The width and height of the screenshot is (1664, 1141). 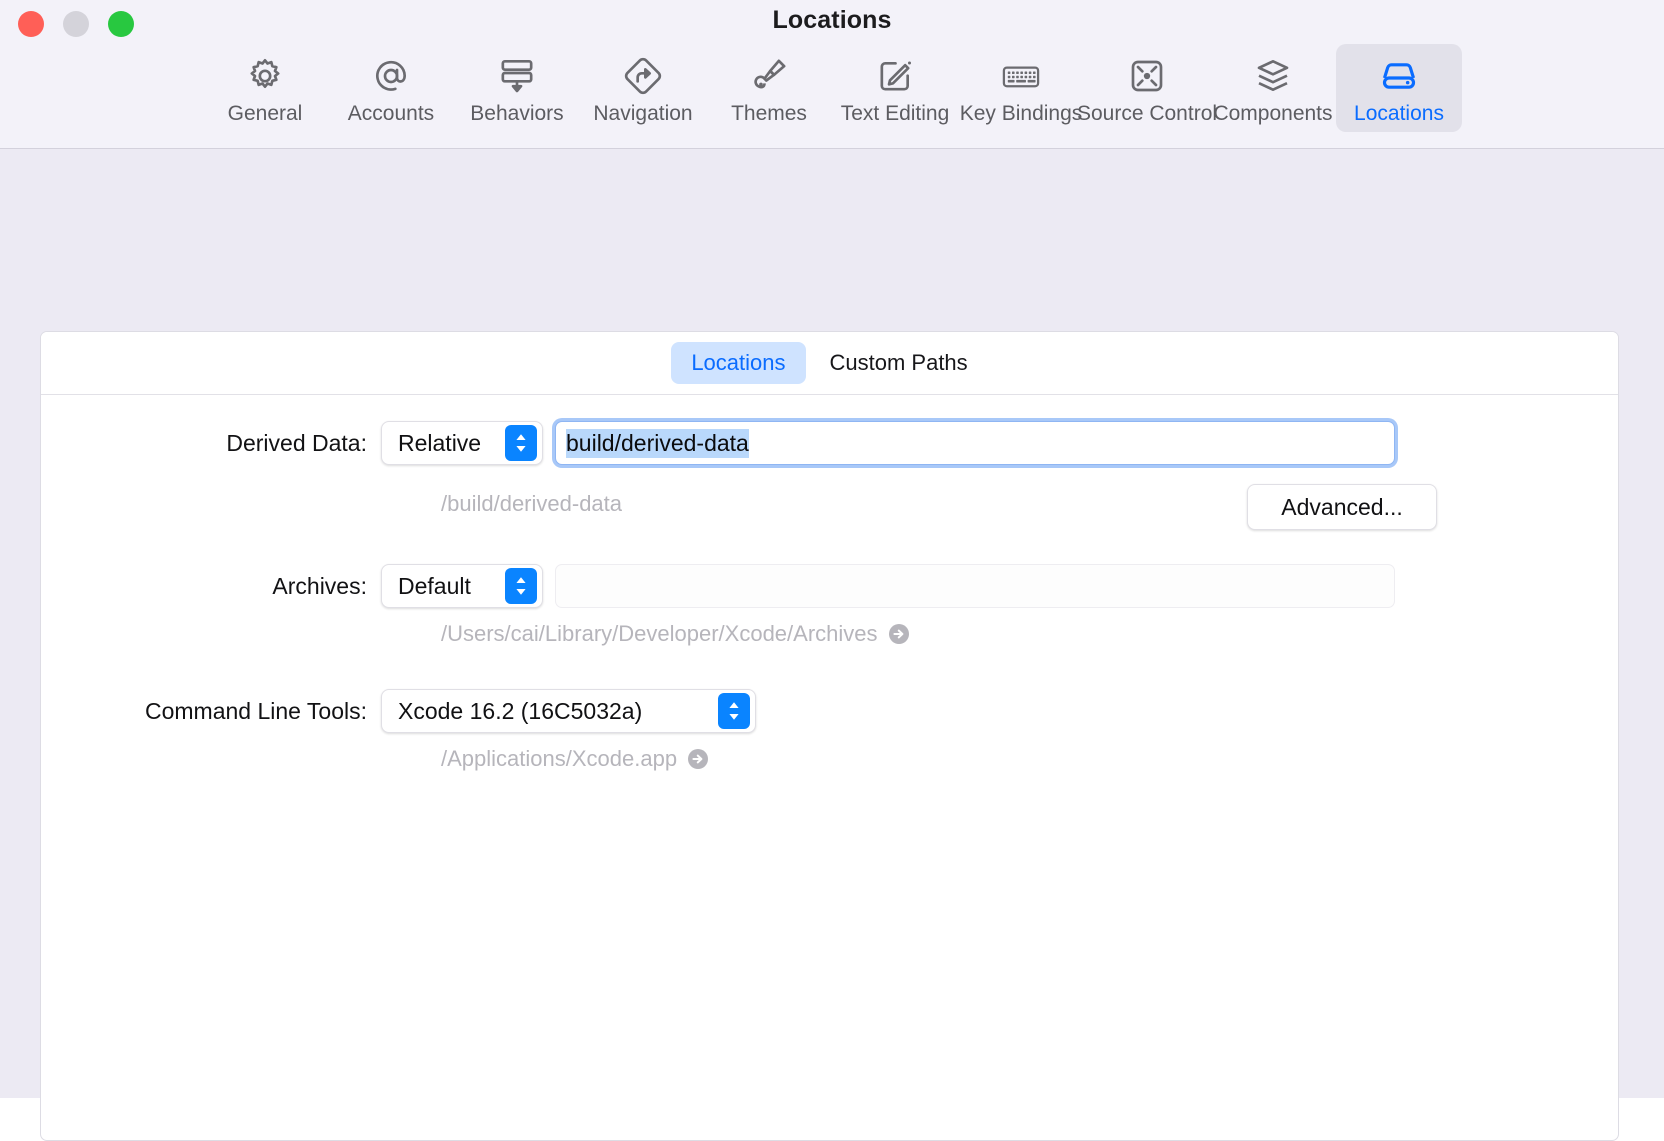 What do you see at coordinates (895, 76) in the screenshot?
I see `pencil-square-icon` at bounding box center [895, 76].